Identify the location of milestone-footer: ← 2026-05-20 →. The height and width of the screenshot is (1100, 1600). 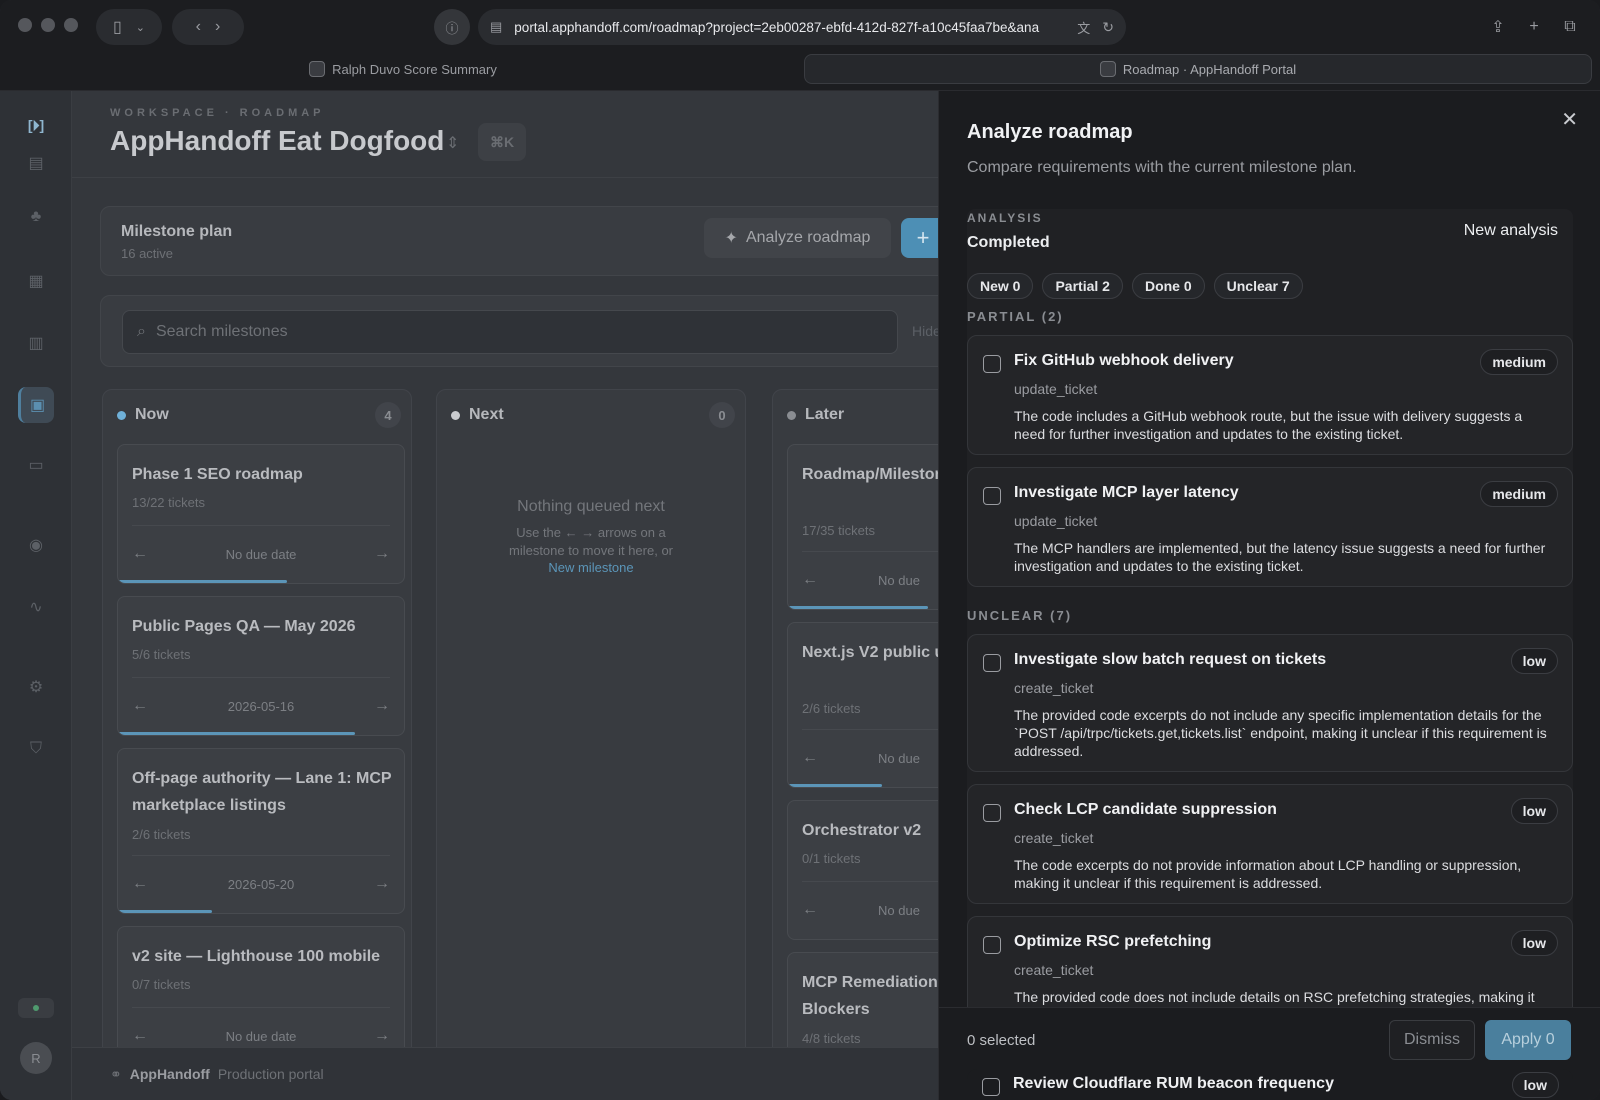
(261, 884).